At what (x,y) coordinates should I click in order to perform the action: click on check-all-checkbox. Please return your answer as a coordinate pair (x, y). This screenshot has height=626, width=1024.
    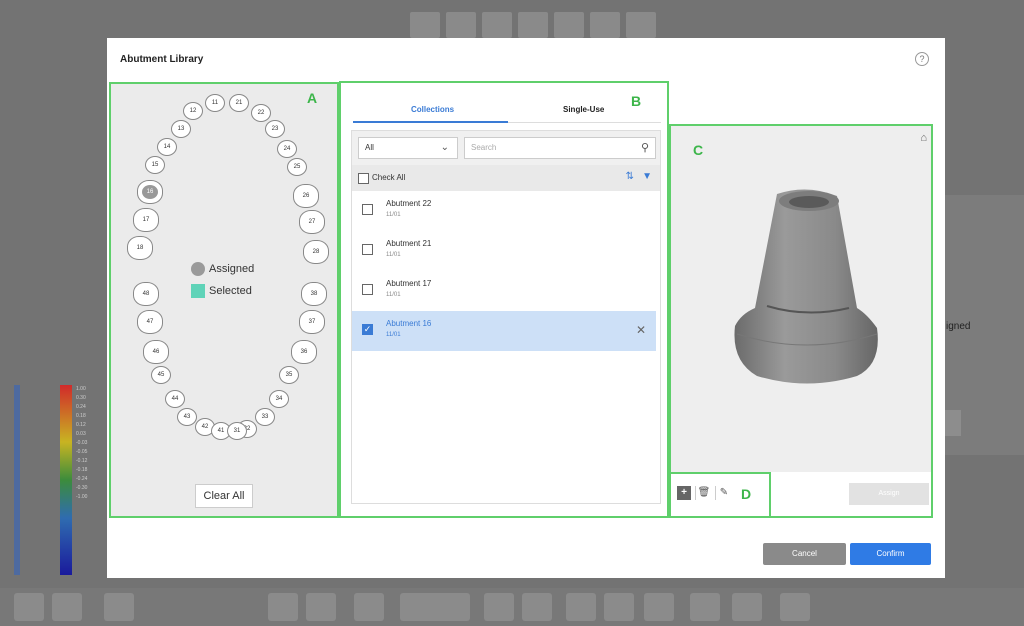
    Looking at the image, I should click on (363, 178).